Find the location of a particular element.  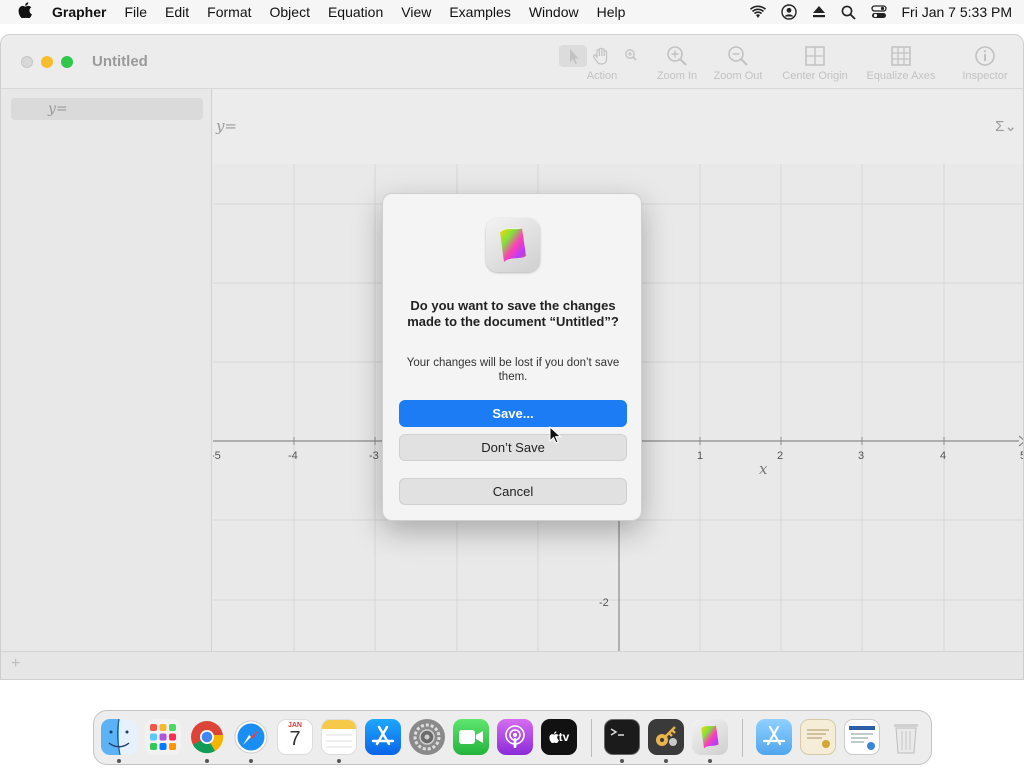

system-preferences-icon is located at coordinates (427, 737).